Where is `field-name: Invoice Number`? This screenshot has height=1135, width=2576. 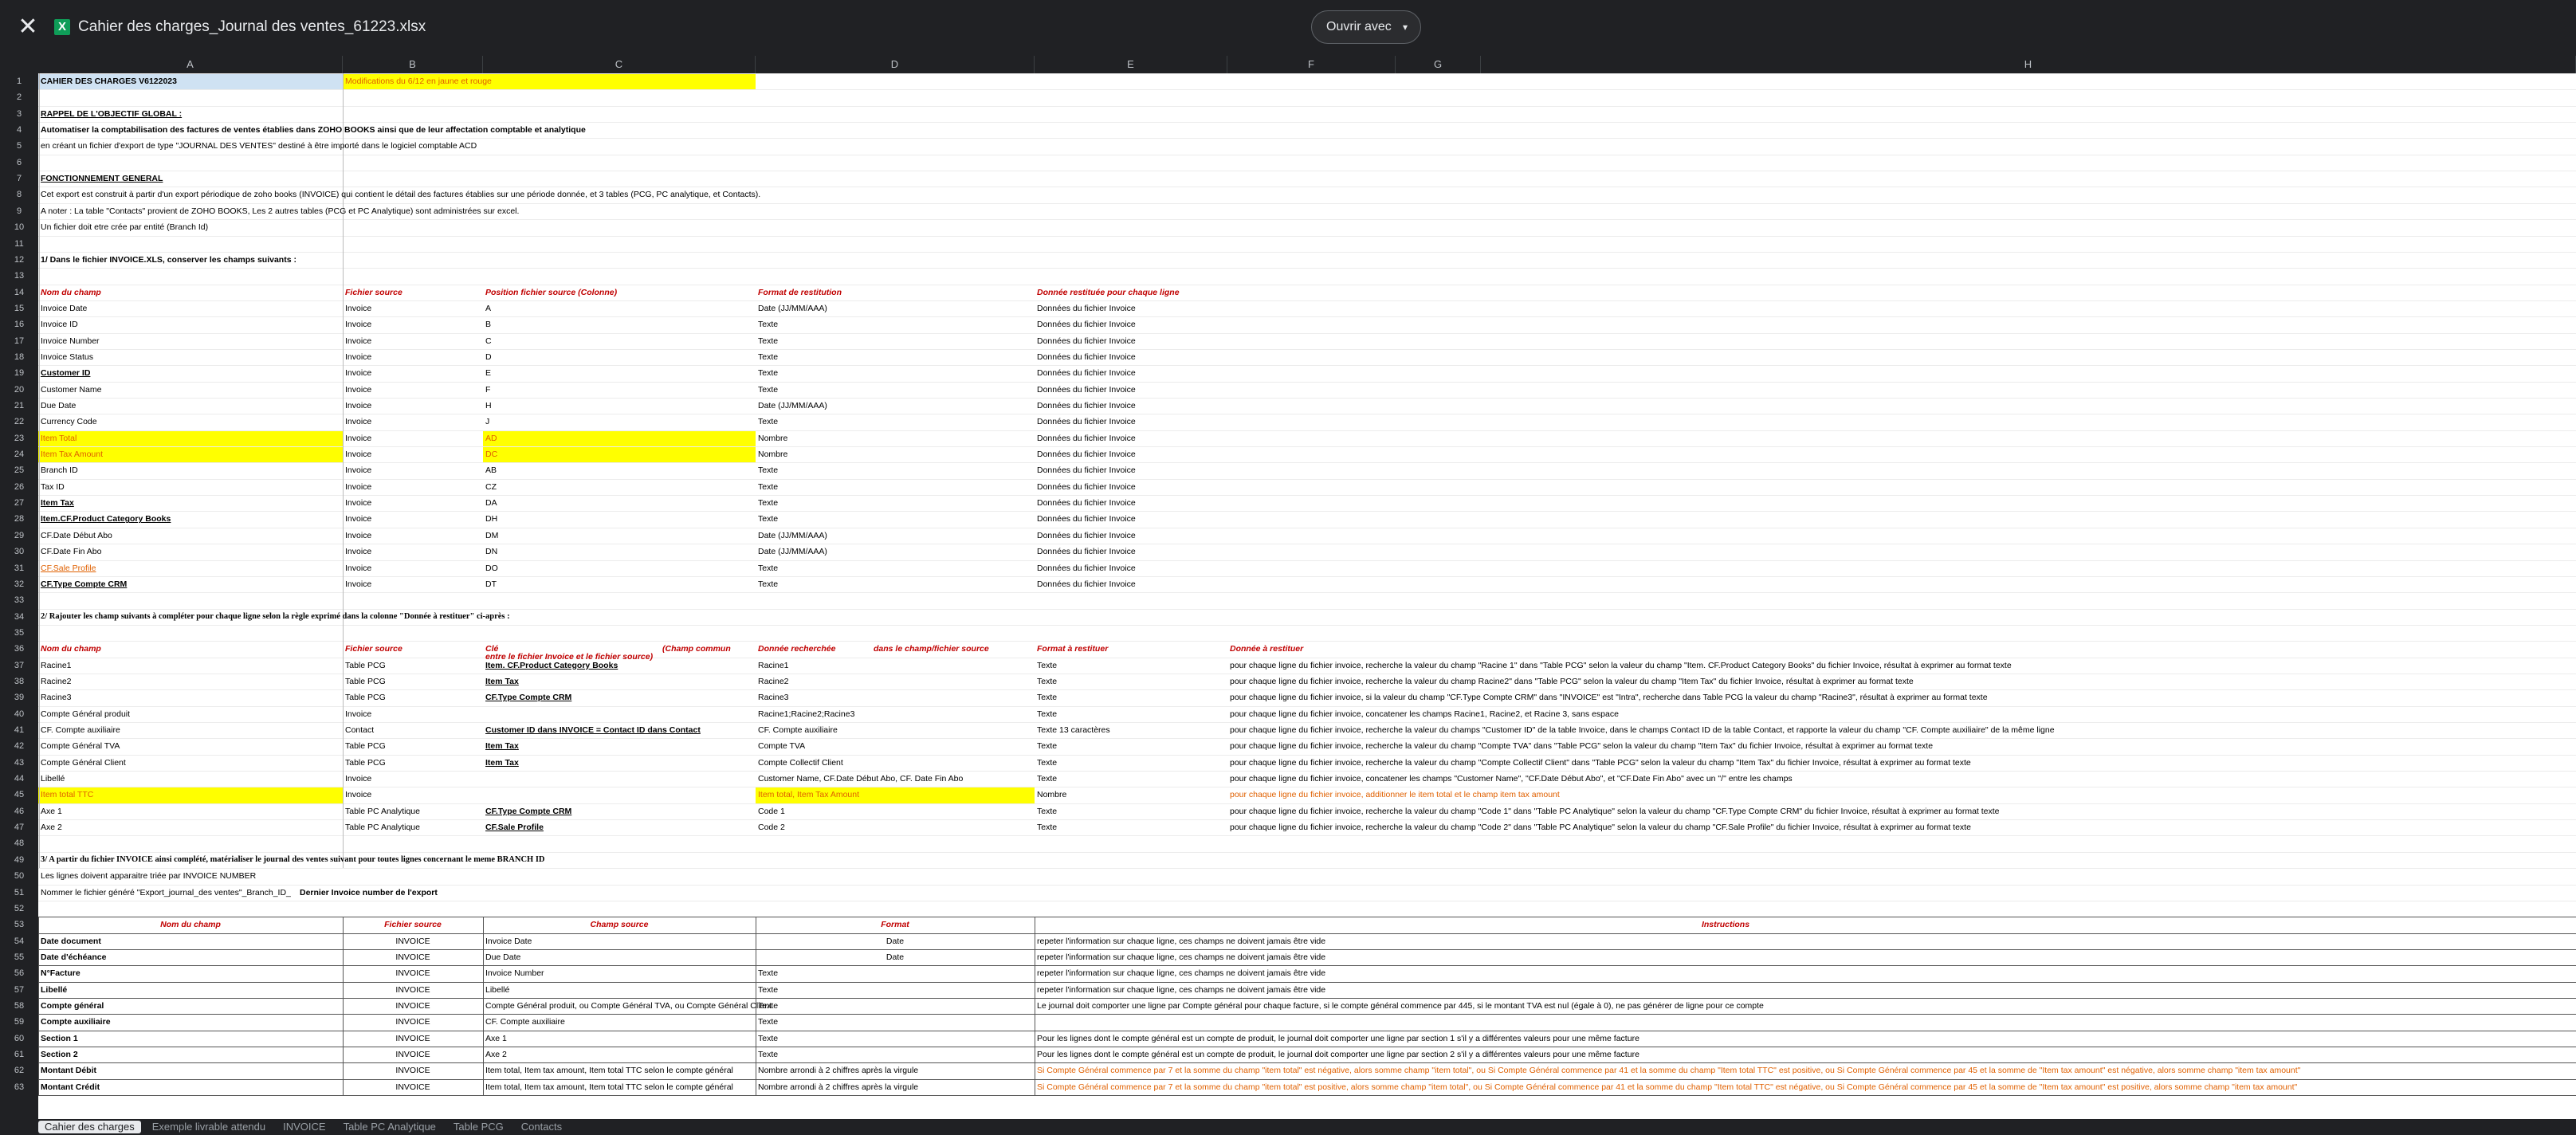 field-name: Invoice Number is located at coordinates (70, 341).